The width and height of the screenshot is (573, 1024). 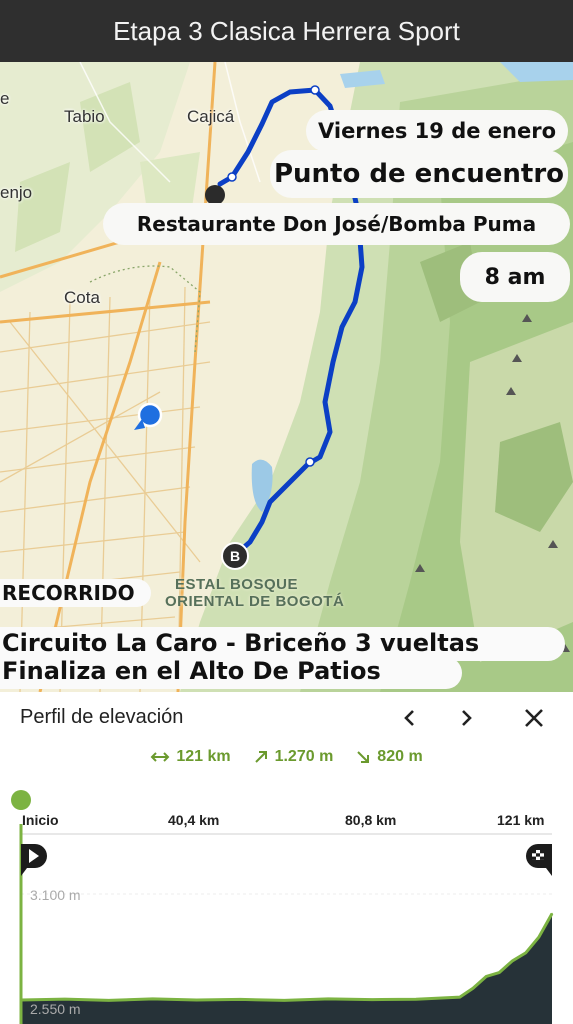 What do you see at coordinates (34, 860) in the screenshot?
I see `start-flag-icon` at bounding box center [34, 860].